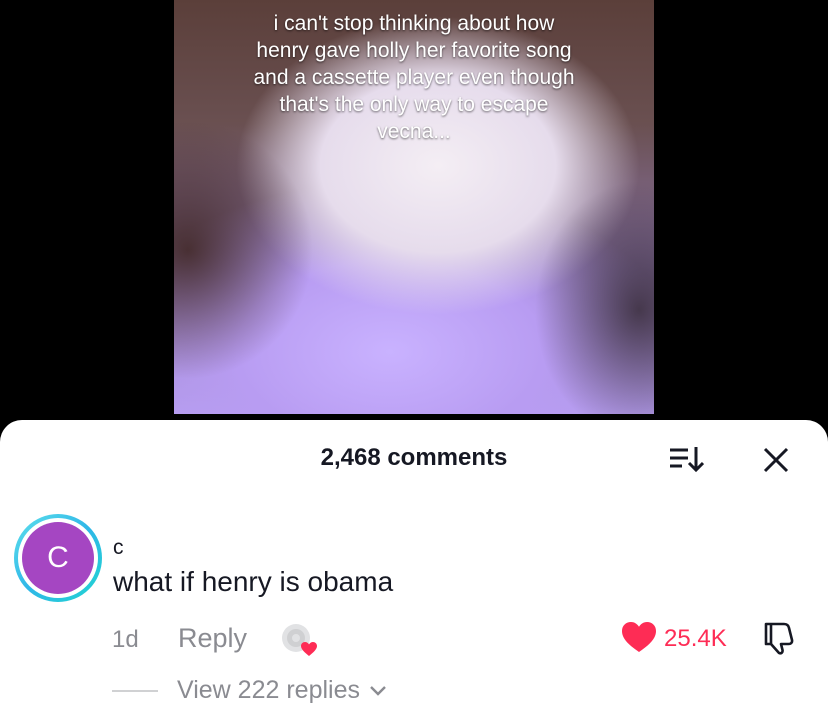  I want to click on gift-icon, so click(300, 640).